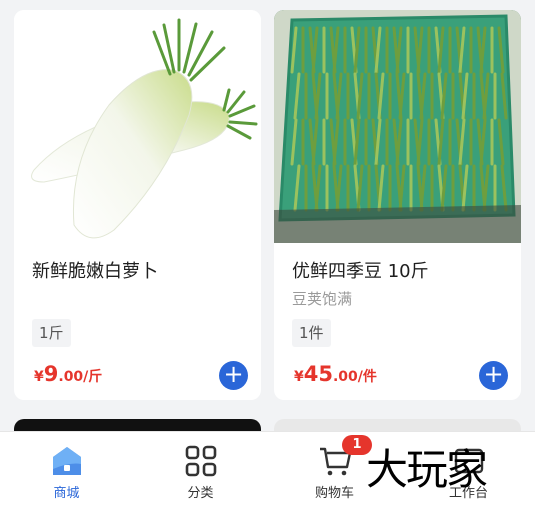 The height and width of the screenshot is (505, 535). Describe the element at coordinates (200, 493) in the screenshot. I see `tab-label: 分类` at that location.